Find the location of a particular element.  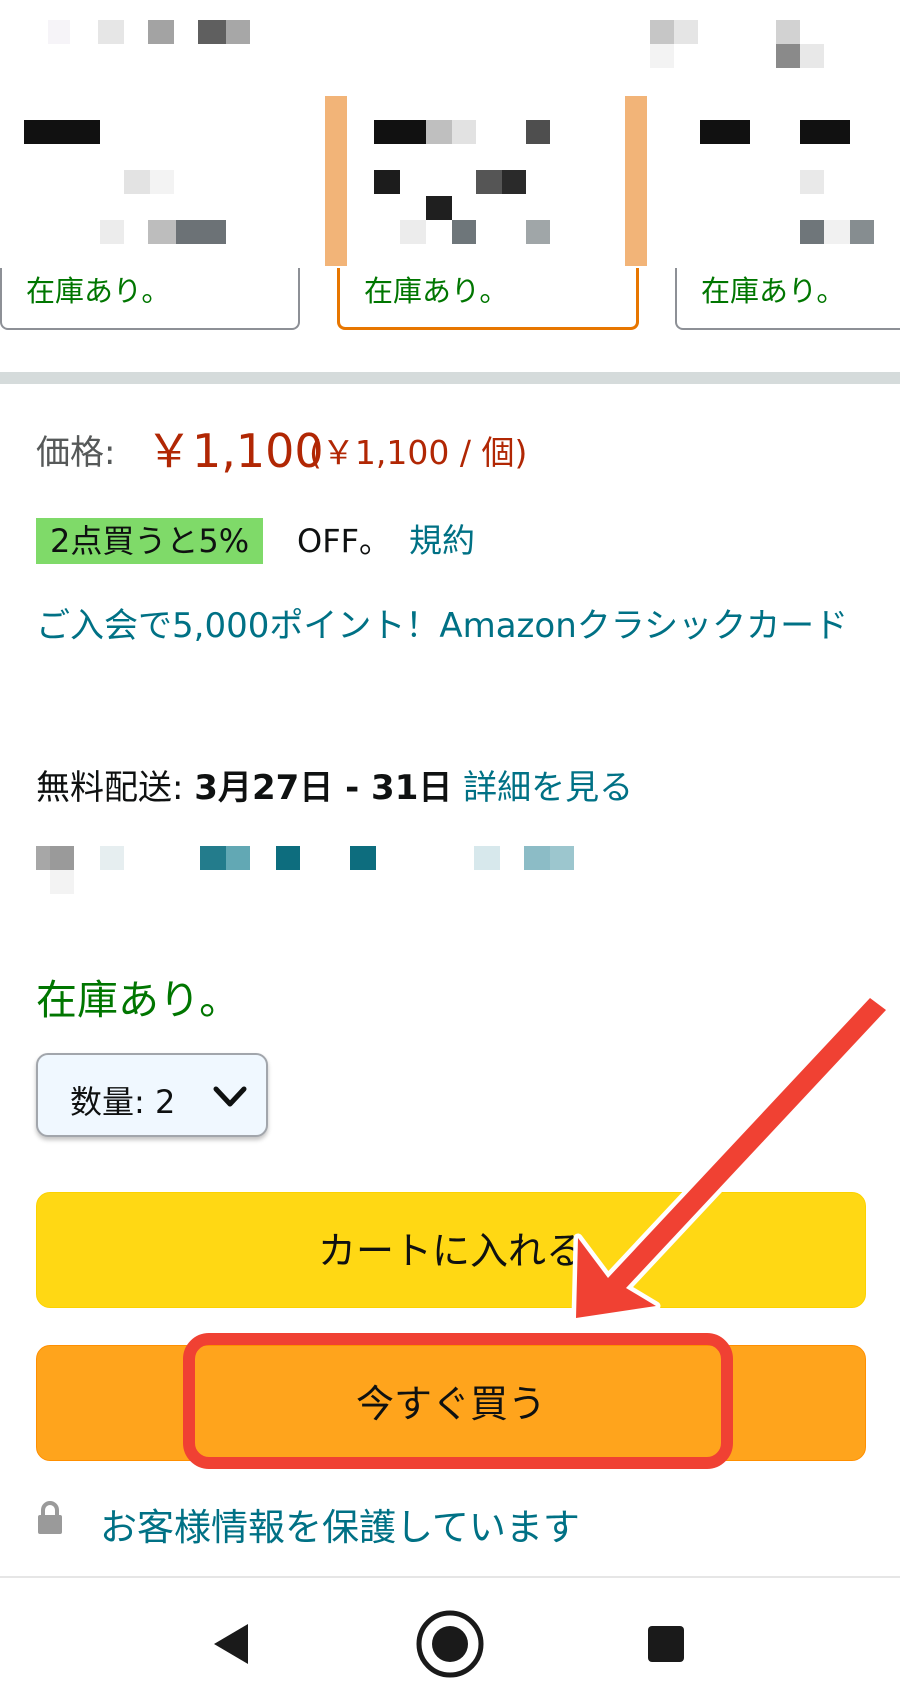

quantity-dropdown: 数量: 2 is located at coordinates (152, 1095).